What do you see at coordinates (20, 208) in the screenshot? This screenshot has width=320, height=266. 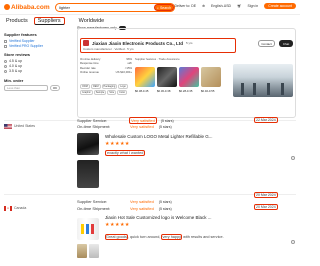 I see `reviewer-country: Canada` at bounding box center [20, 208].